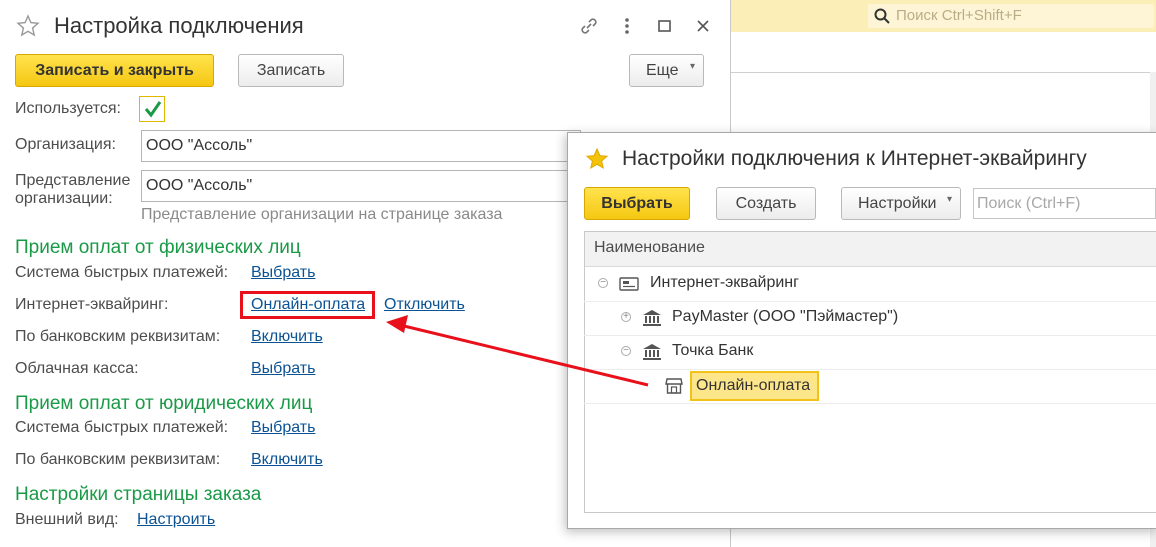 The height and width of the screenshot is (547, 1156). I want to click on table-header: Наименование, so click(870, 249).